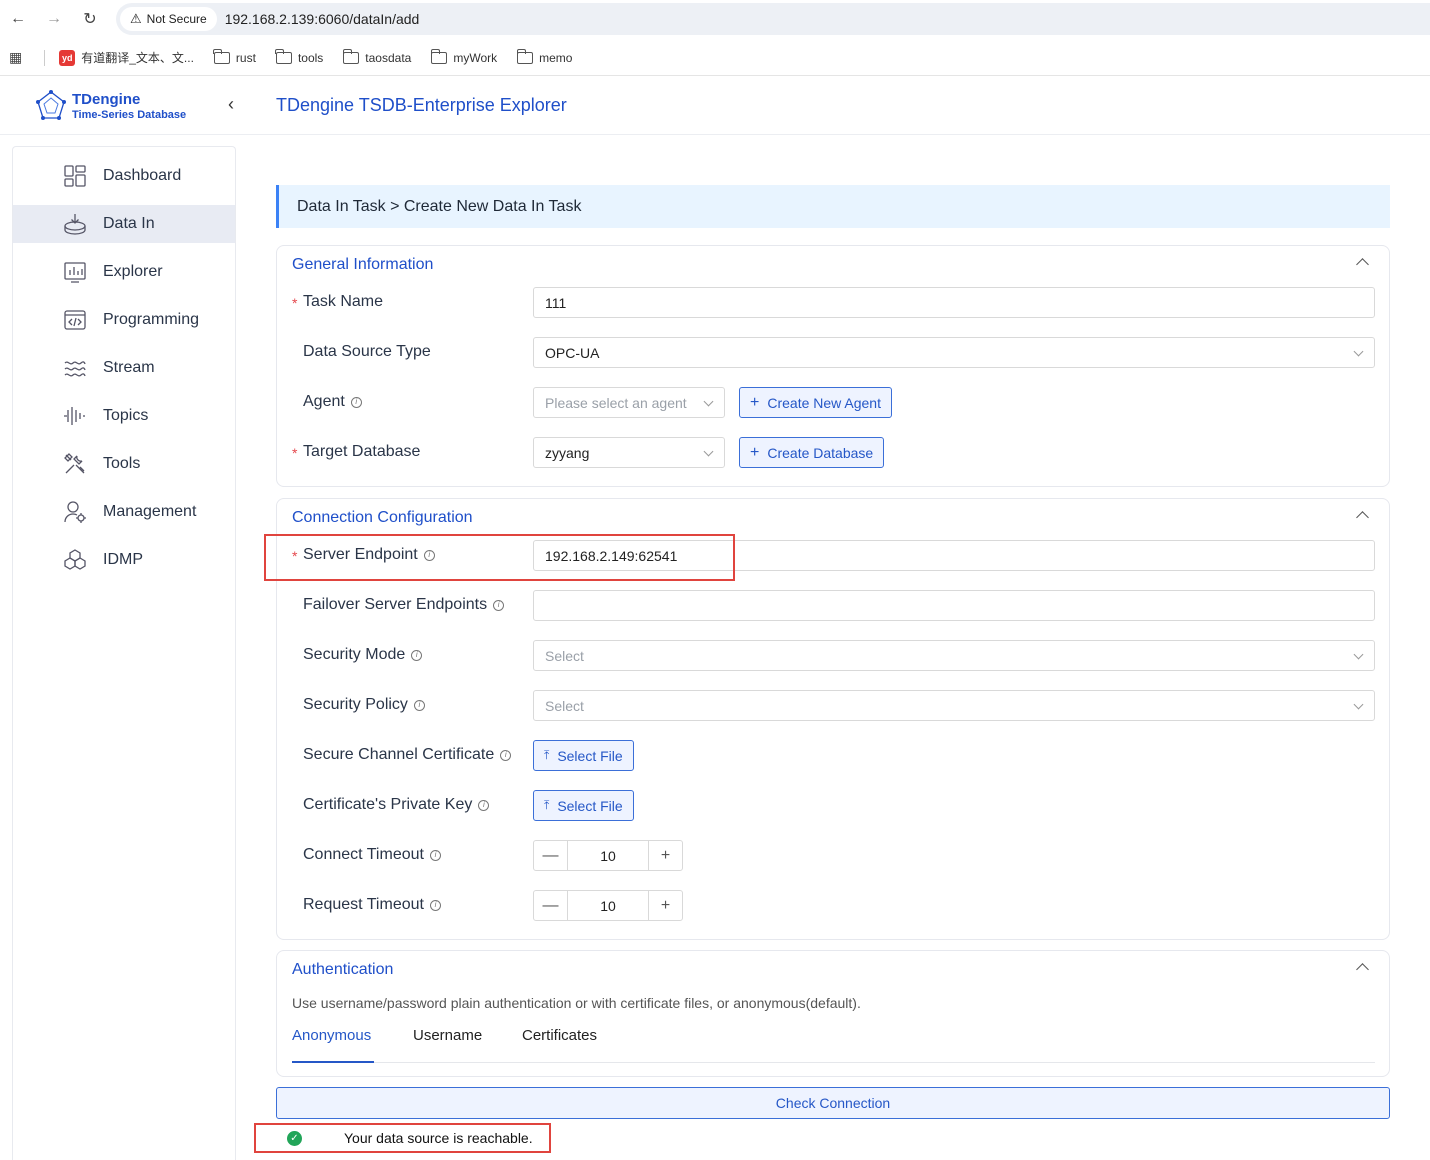 The height and width of the screenshot is (1160, 1430). I want to click on bookmark-label: taosdata, so click(388, 57).